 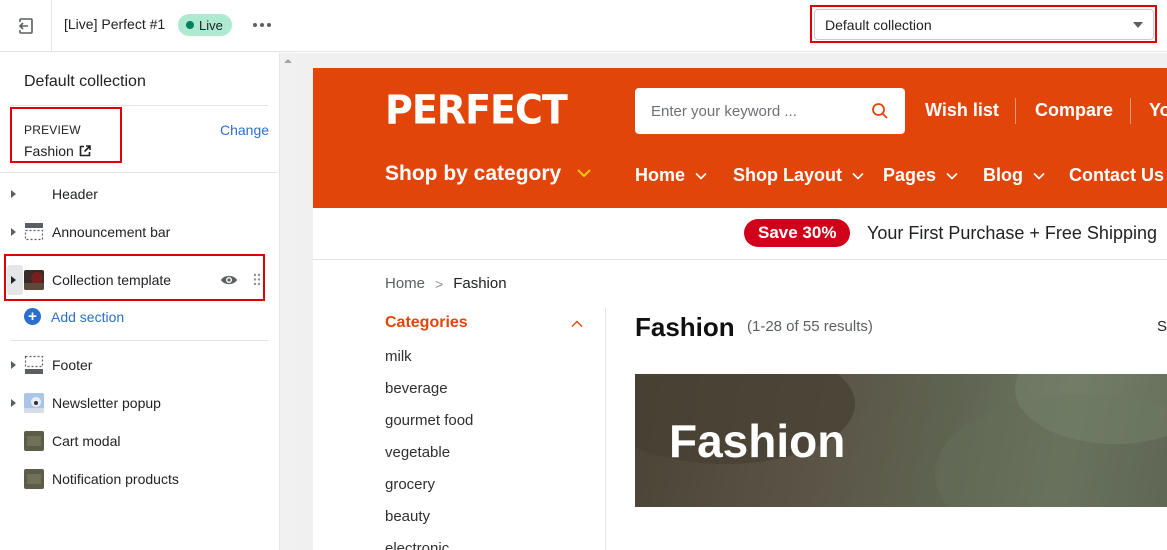 I want to click on nav-label: Contact Us, so click(x=1117, y=175).